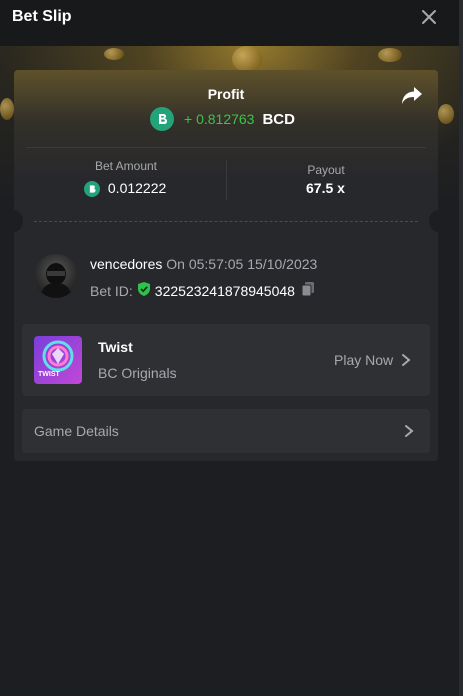  I want to click on bet-amount-value: 0.012222, so click(137, 188).